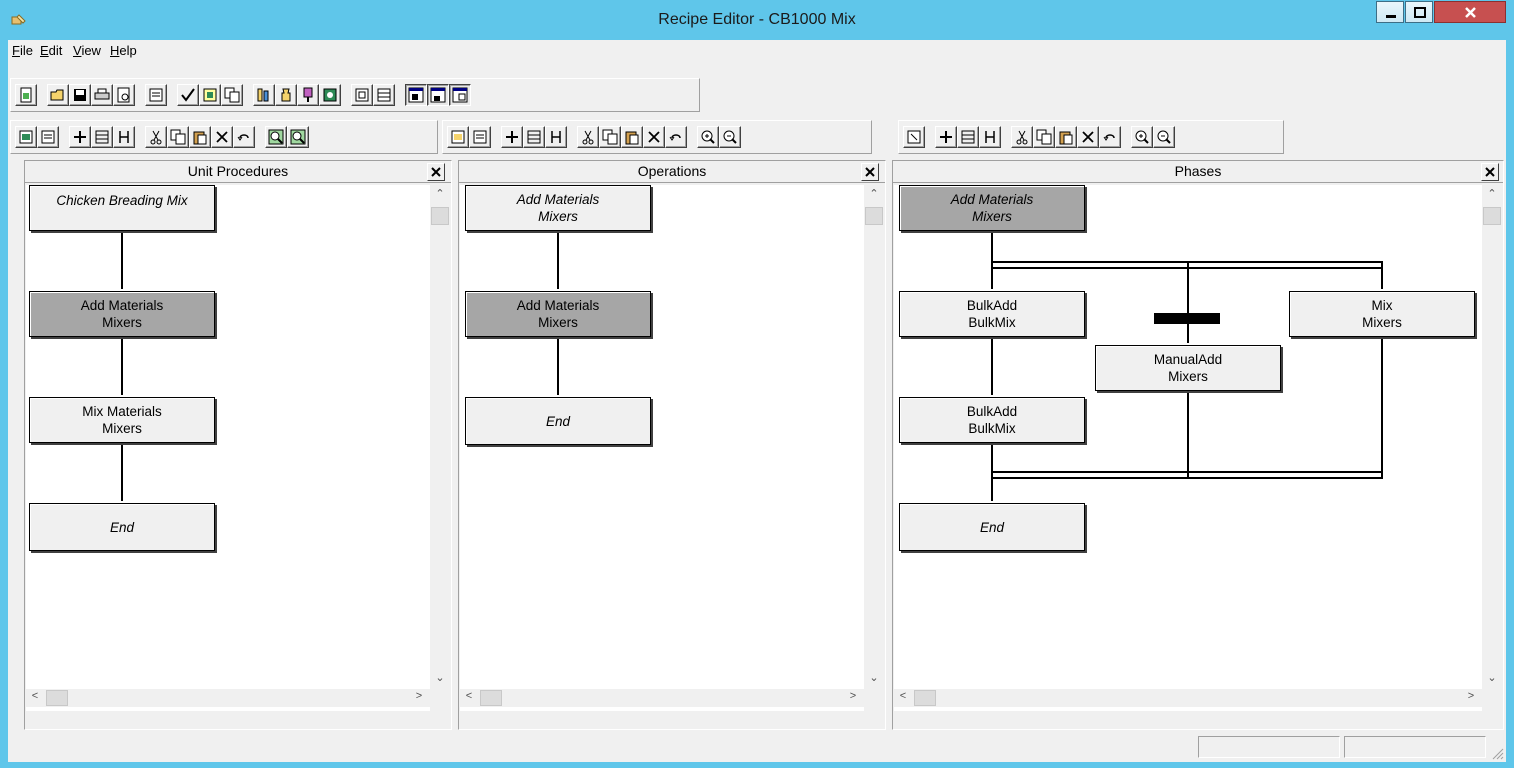  What do you see at coordinates (438, 95) in the screenshot?
I see `layout-two-button` at bounding box center [438, 95].